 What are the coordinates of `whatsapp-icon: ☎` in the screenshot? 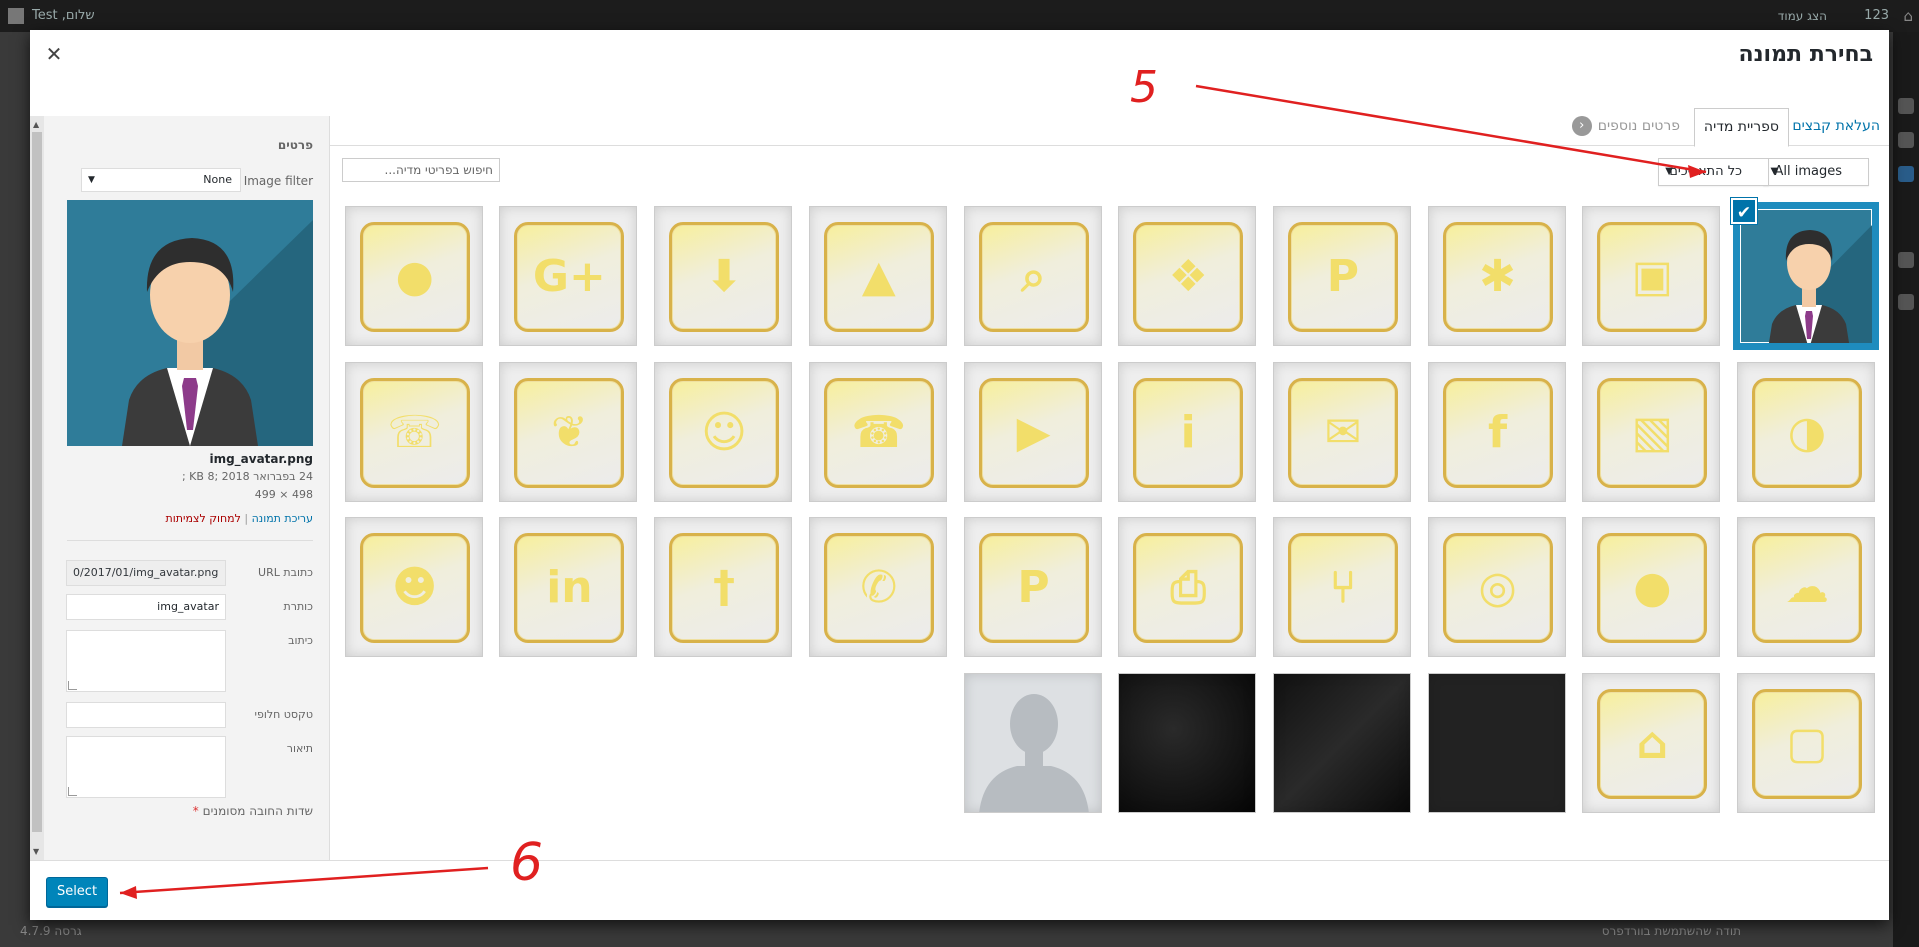 It's located at (878, 432).